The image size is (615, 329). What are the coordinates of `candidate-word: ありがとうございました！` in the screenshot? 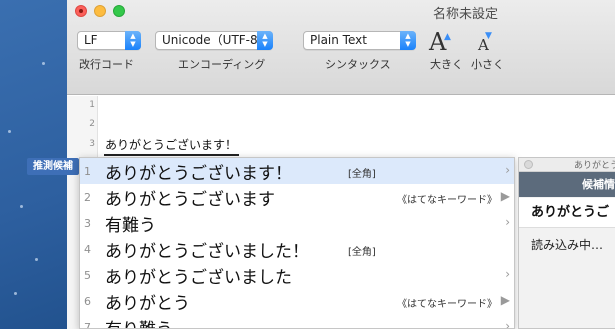 It's located at (207, 252).